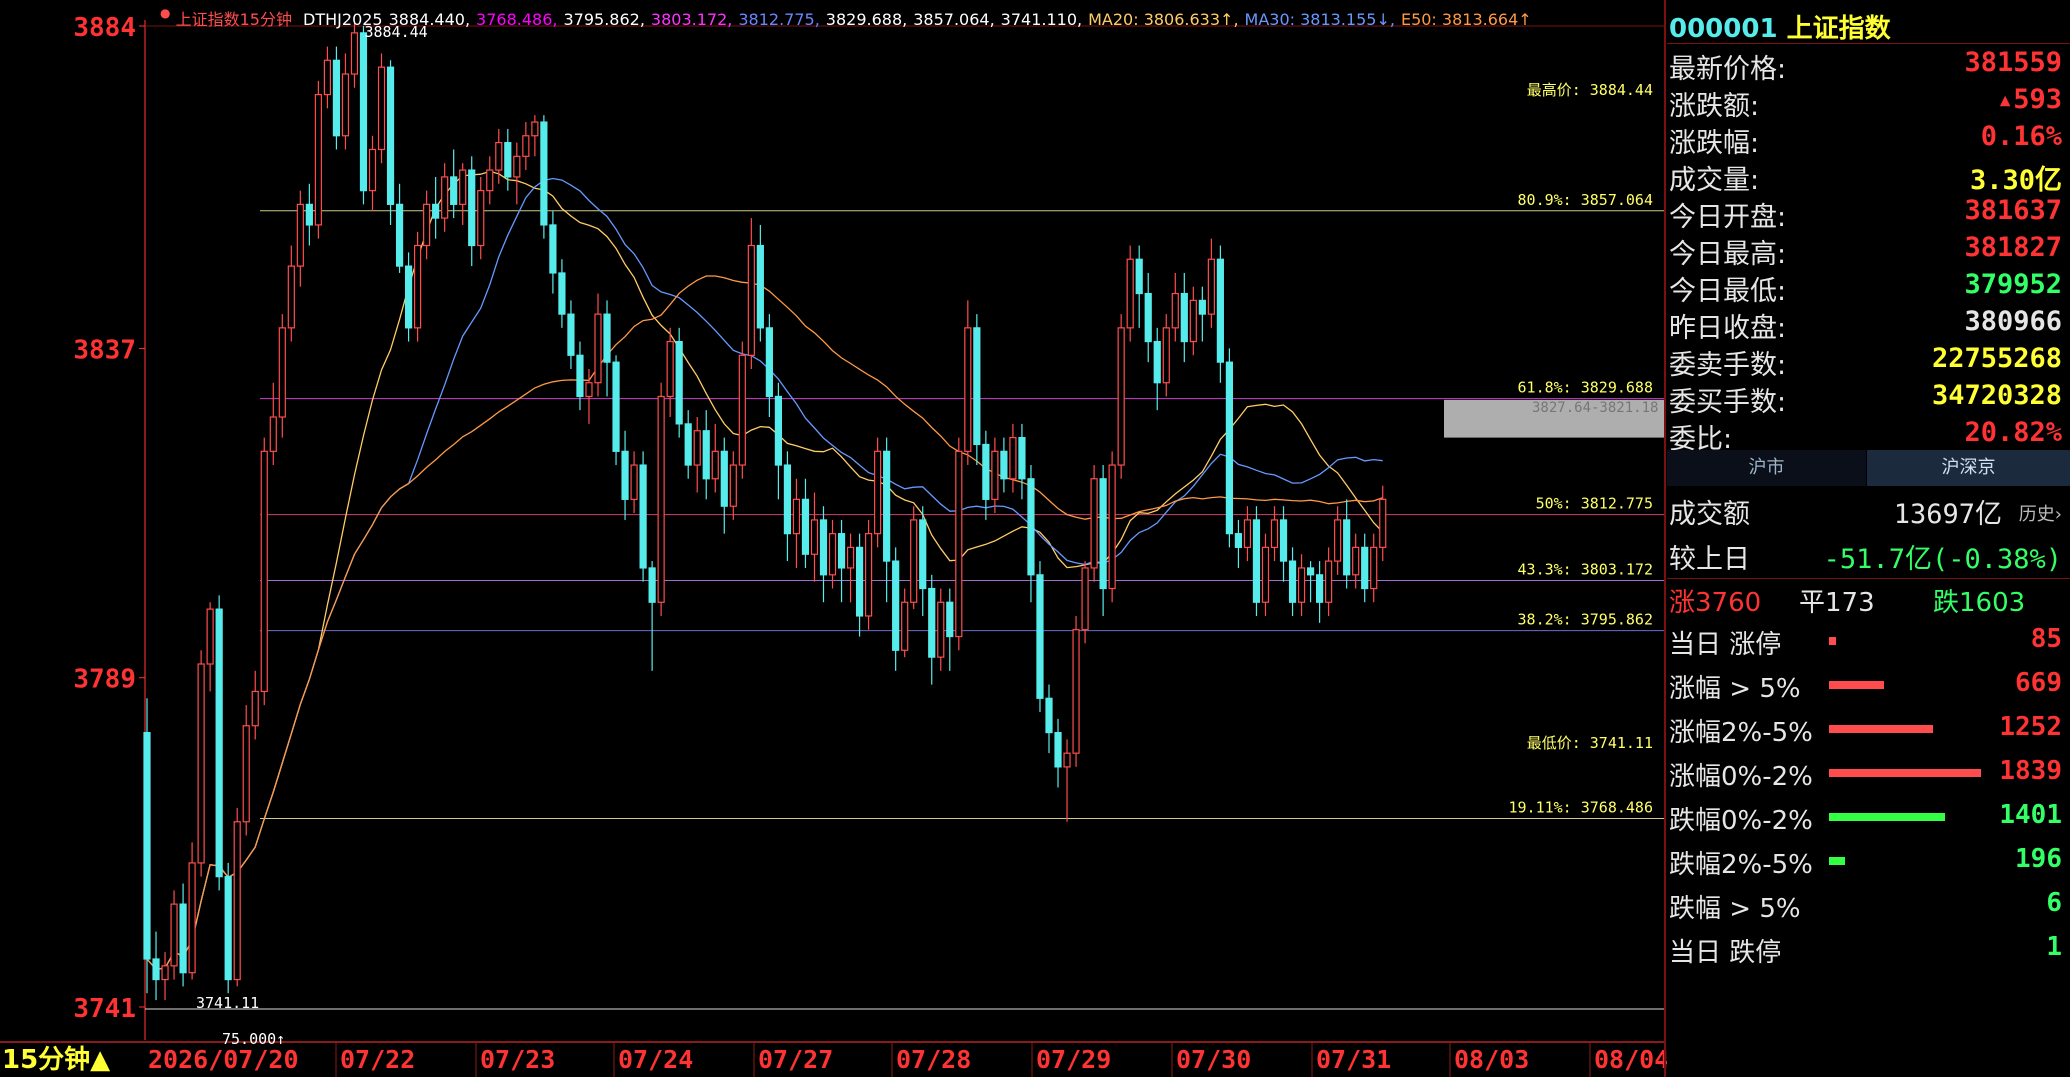 The image size is (2070, 1077). Describe the element at coordinates (253, 1039) in the screenshot. I see `bottom-value: 75.000↑` at that location.